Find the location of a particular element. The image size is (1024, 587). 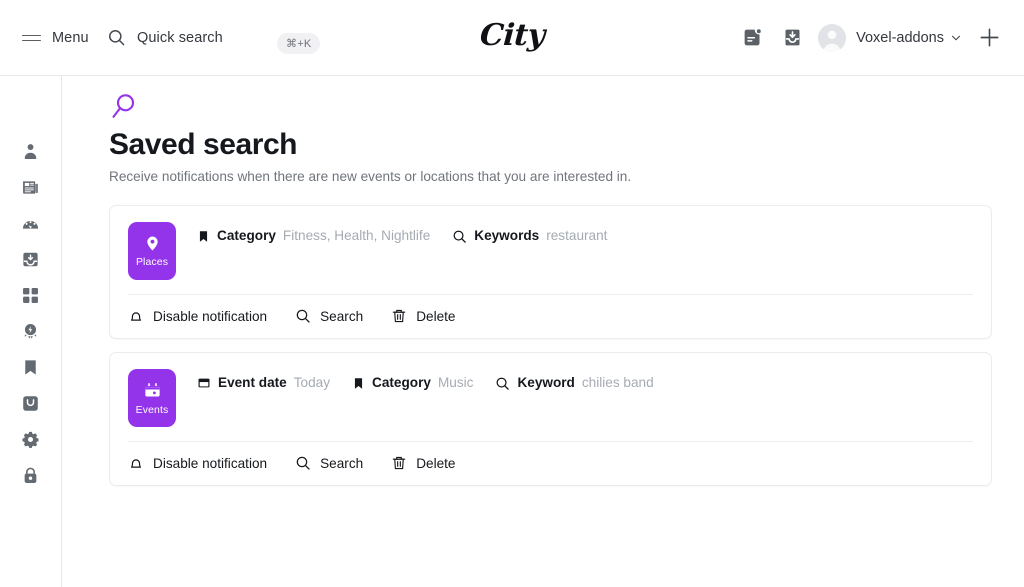

filter-label: Keywords is located at coordinates (507, 235).